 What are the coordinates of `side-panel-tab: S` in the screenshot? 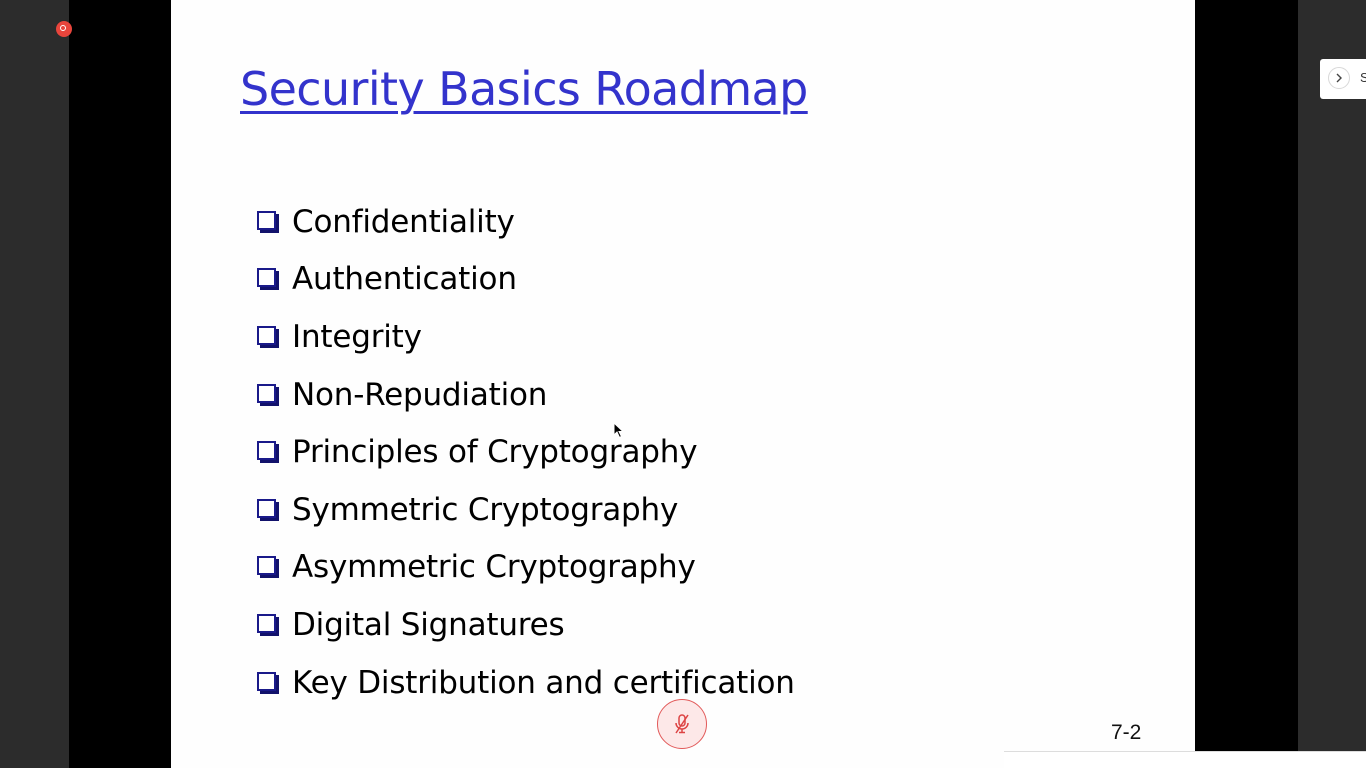 It's located at (1343, 79).